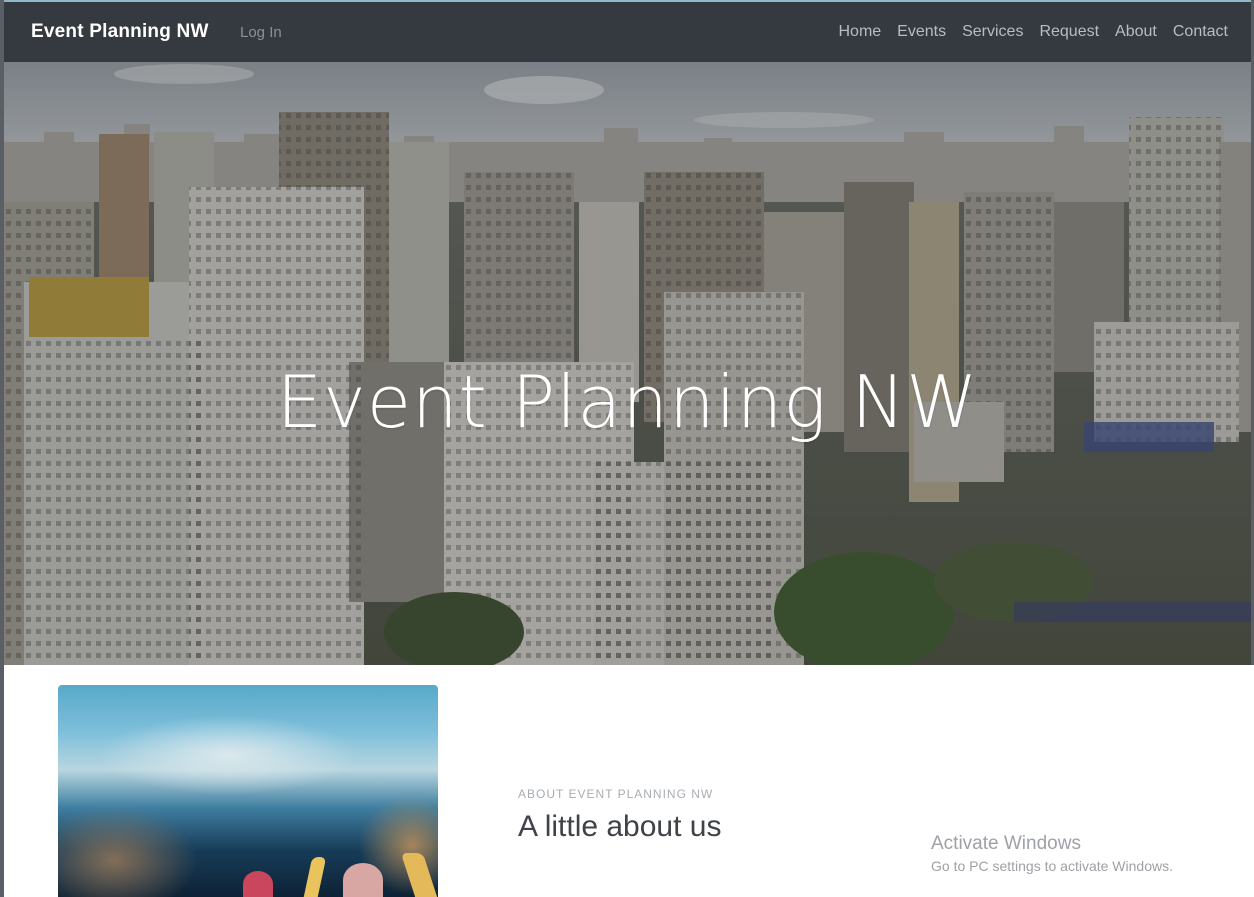 Image resolution: width=1254 pixels, height=897 pixels. Describe the element at coordinates (228, 755) in the screenshot. I see `image-highlight` at that location.